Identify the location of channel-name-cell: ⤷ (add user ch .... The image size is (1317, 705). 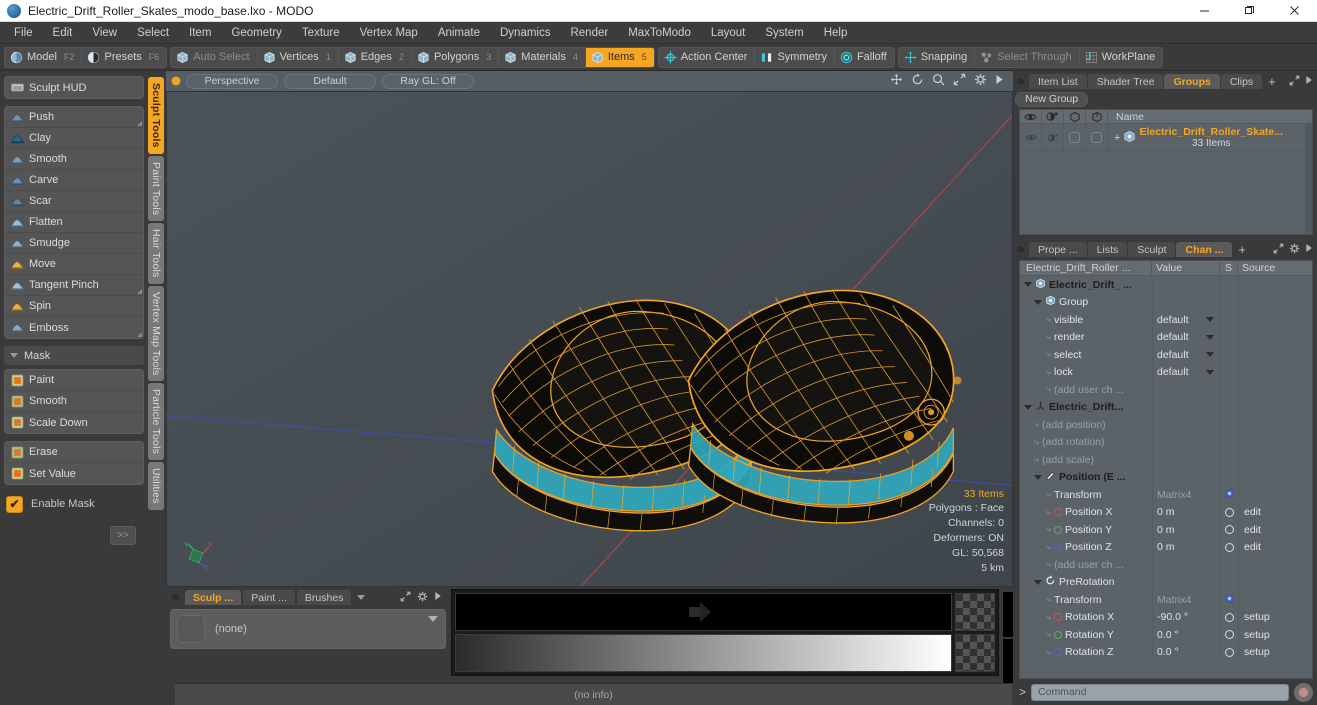
(1086, 565).